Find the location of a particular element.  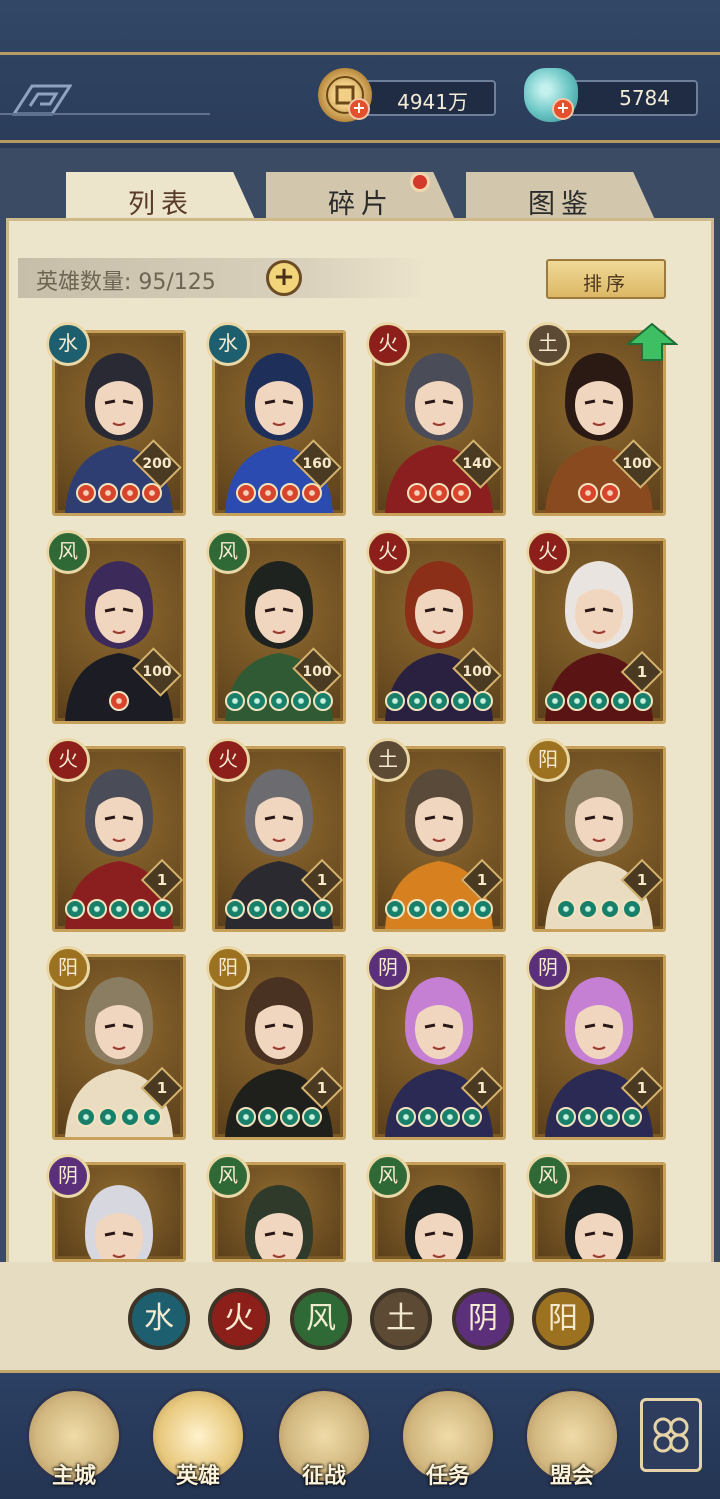

tab-collection: 图鉴 is located at coordinates (561, 197).